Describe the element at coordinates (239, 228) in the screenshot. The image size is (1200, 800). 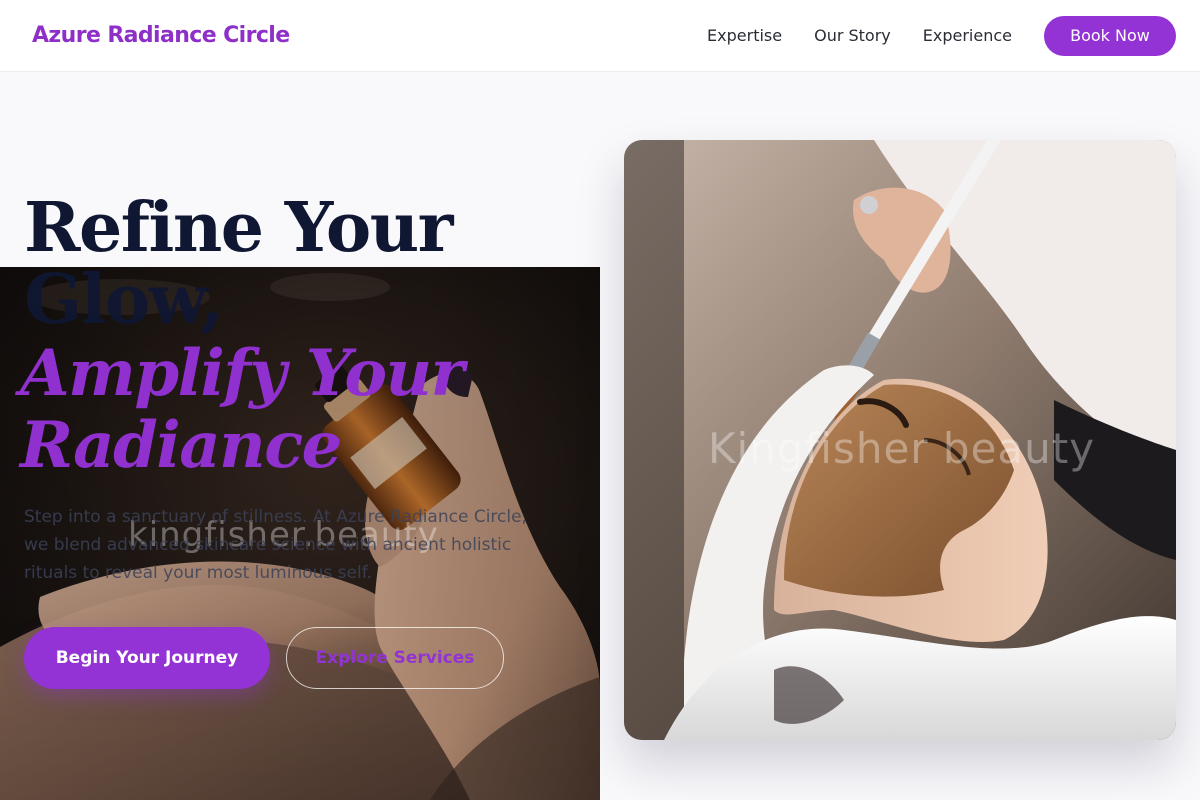
I see `hero-title-line1: Refine Your` at that location.